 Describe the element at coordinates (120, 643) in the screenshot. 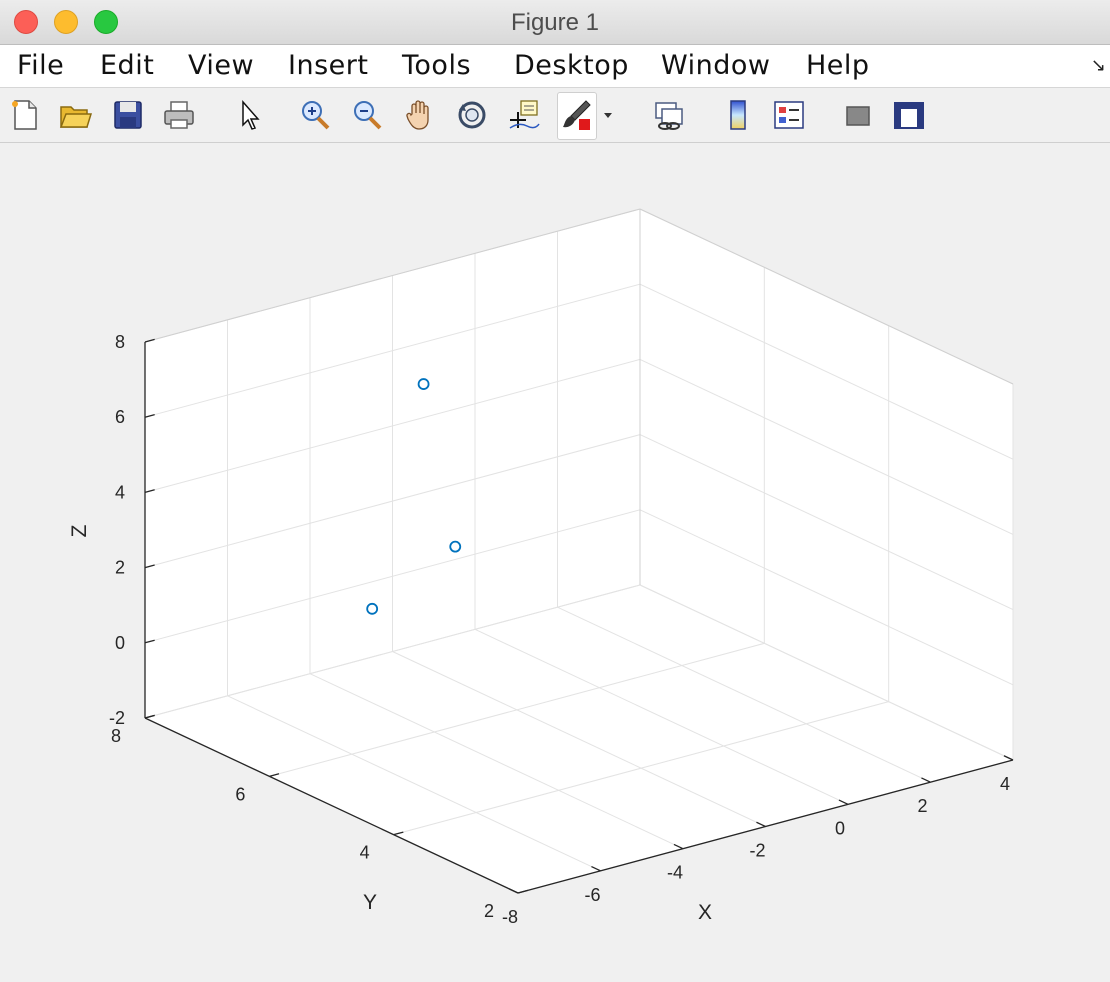

I see `z-tick-label: 0` at that location.